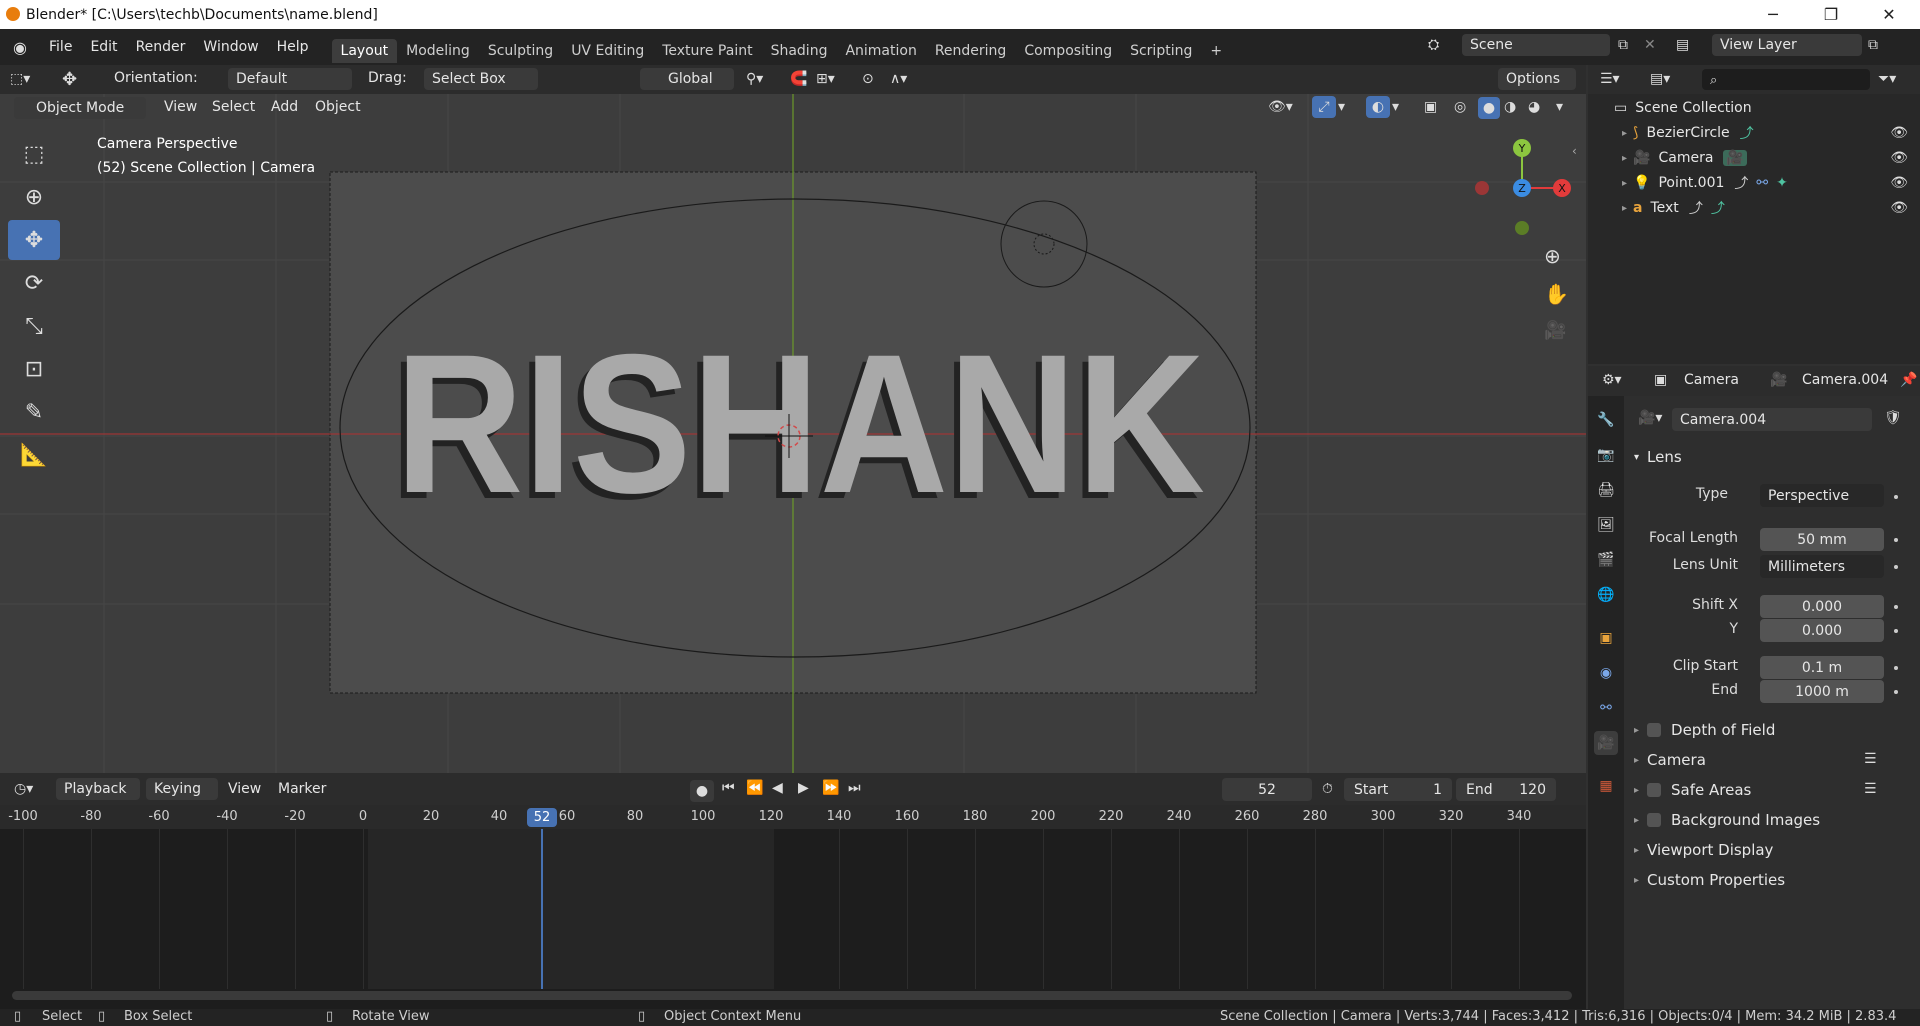 This screenshot has width=1920, height=1026. I want to click on view-layer-tab-icon: 🖼, so click(1606, 525).